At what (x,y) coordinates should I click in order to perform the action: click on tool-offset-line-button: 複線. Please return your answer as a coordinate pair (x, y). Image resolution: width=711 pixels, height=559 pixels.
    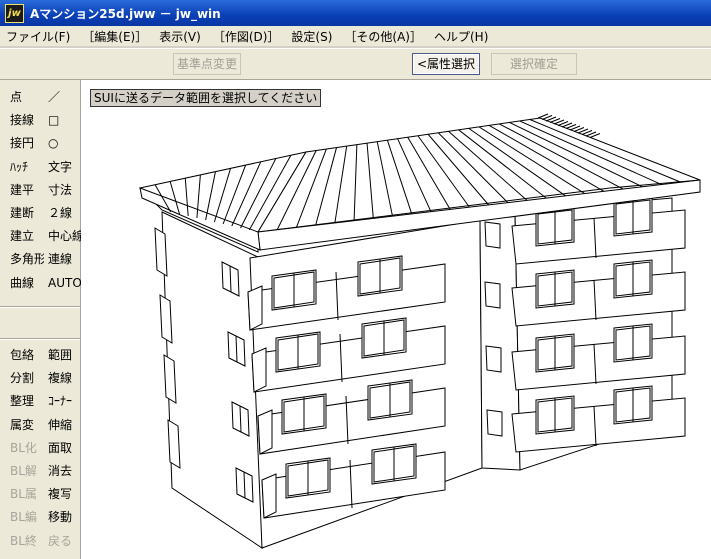
    Looking at the image, I should click on (63, 378).